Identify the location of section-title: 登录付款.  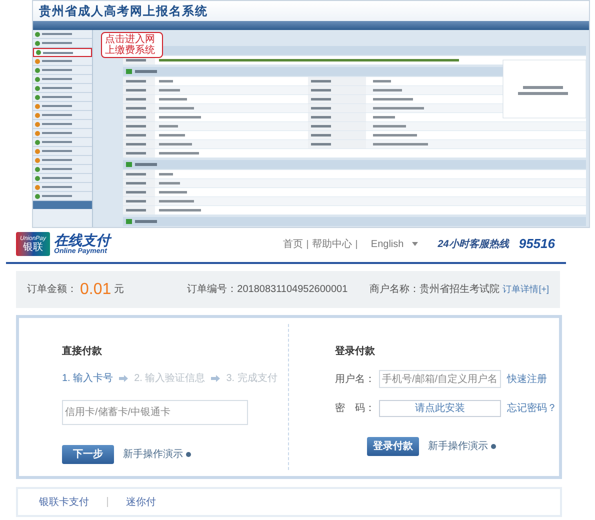
(355, 351).